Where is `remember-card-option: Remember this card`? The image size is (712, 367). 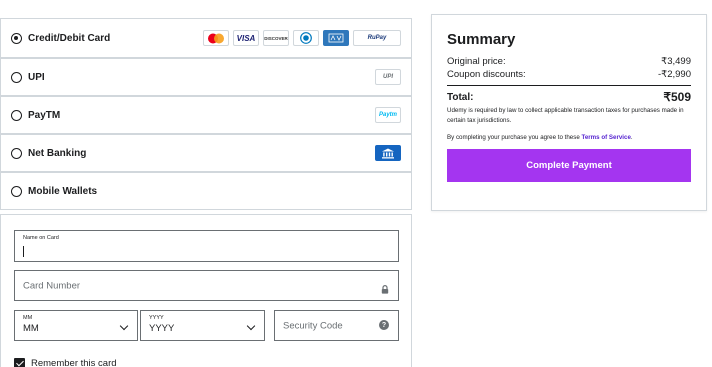 remember-card-option: Remember this card is located at coordinates (65, 362).